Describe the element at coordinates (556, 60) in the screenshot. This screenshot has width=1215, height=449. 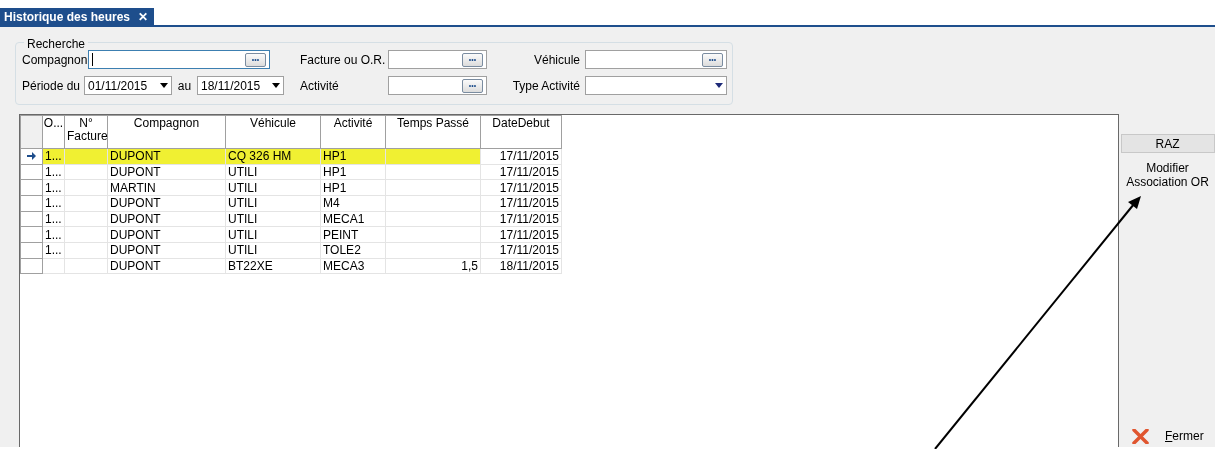
I see `field-label: Véhicule` at that location.